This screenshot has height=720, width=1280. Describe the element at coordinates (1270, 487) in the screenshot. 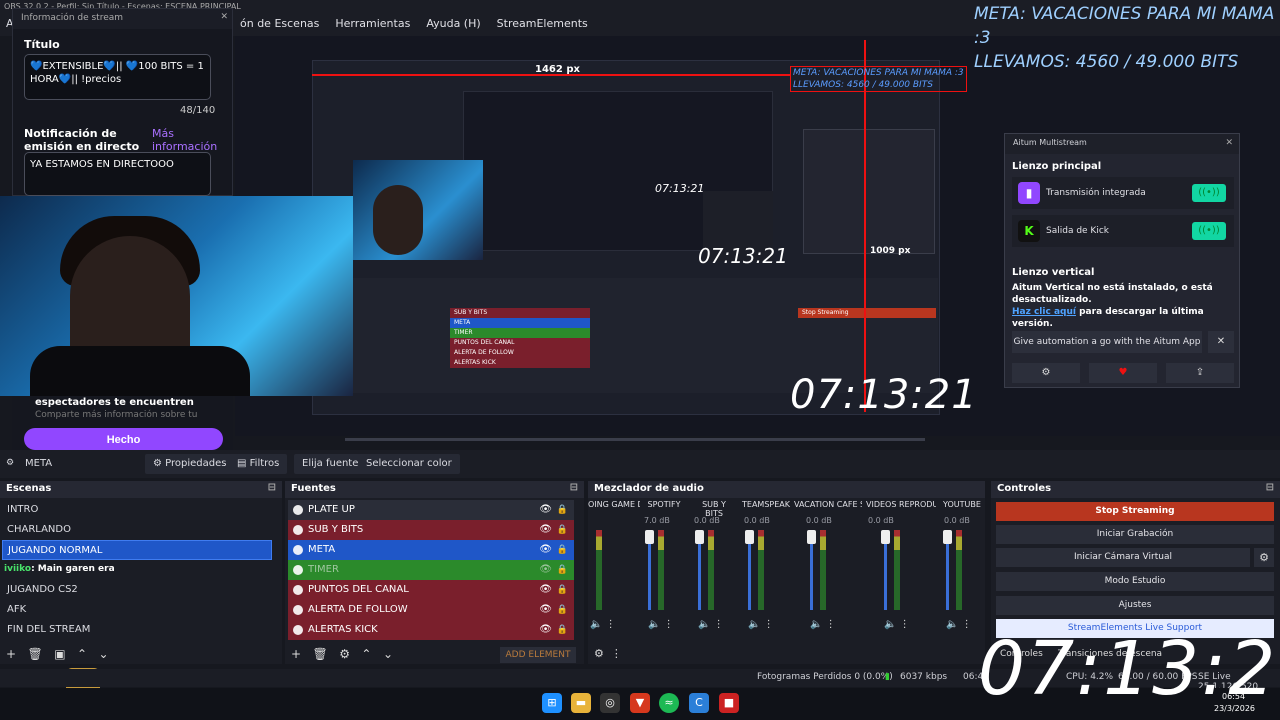

I see `controls-options-icon: ⊟` at that location.